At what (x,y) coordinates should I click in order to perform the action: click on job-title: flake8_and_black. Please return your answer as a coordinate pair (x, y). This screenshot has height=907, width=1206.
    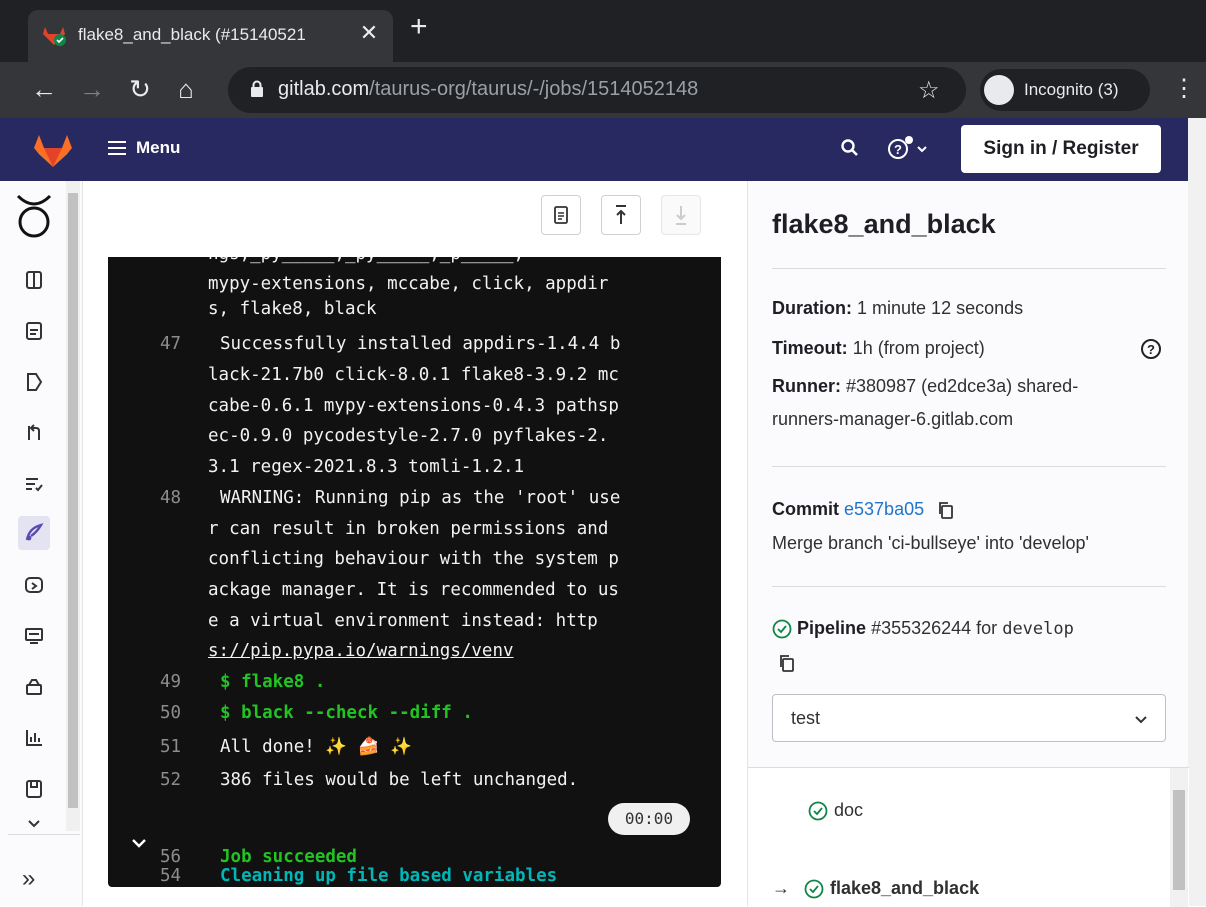
    Looking at the image, I should click on (884, 224).